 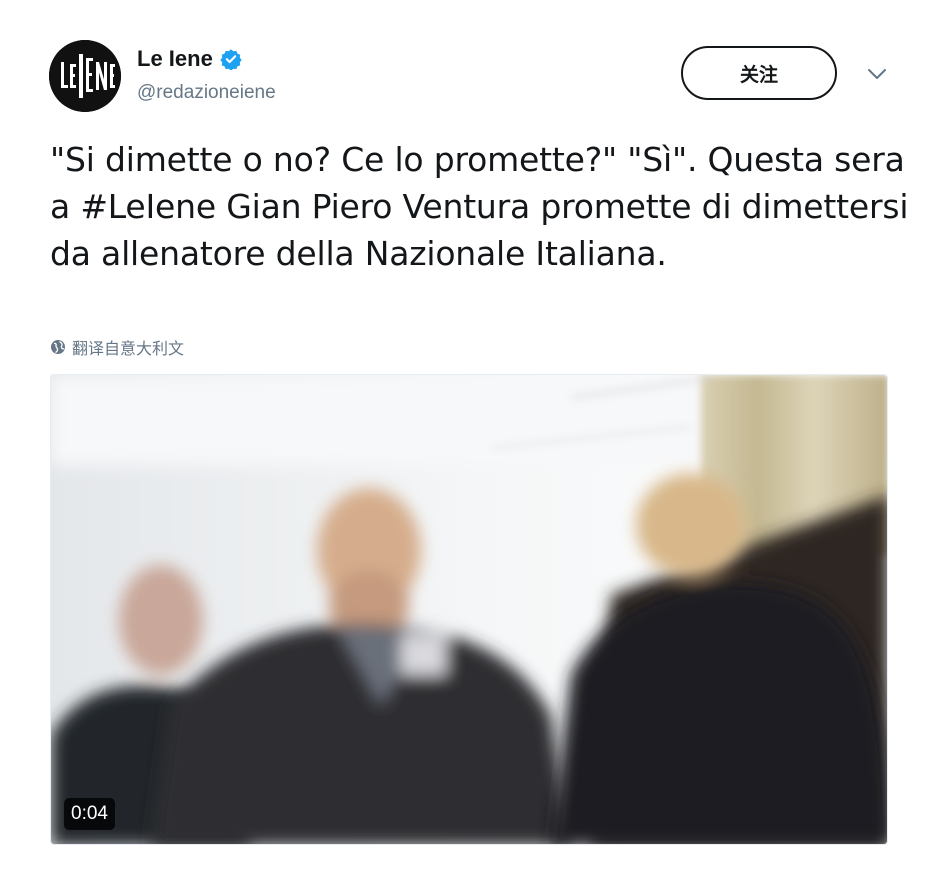 I want to click on author-handle: @redazioneiene, so click(x=206, y=93).